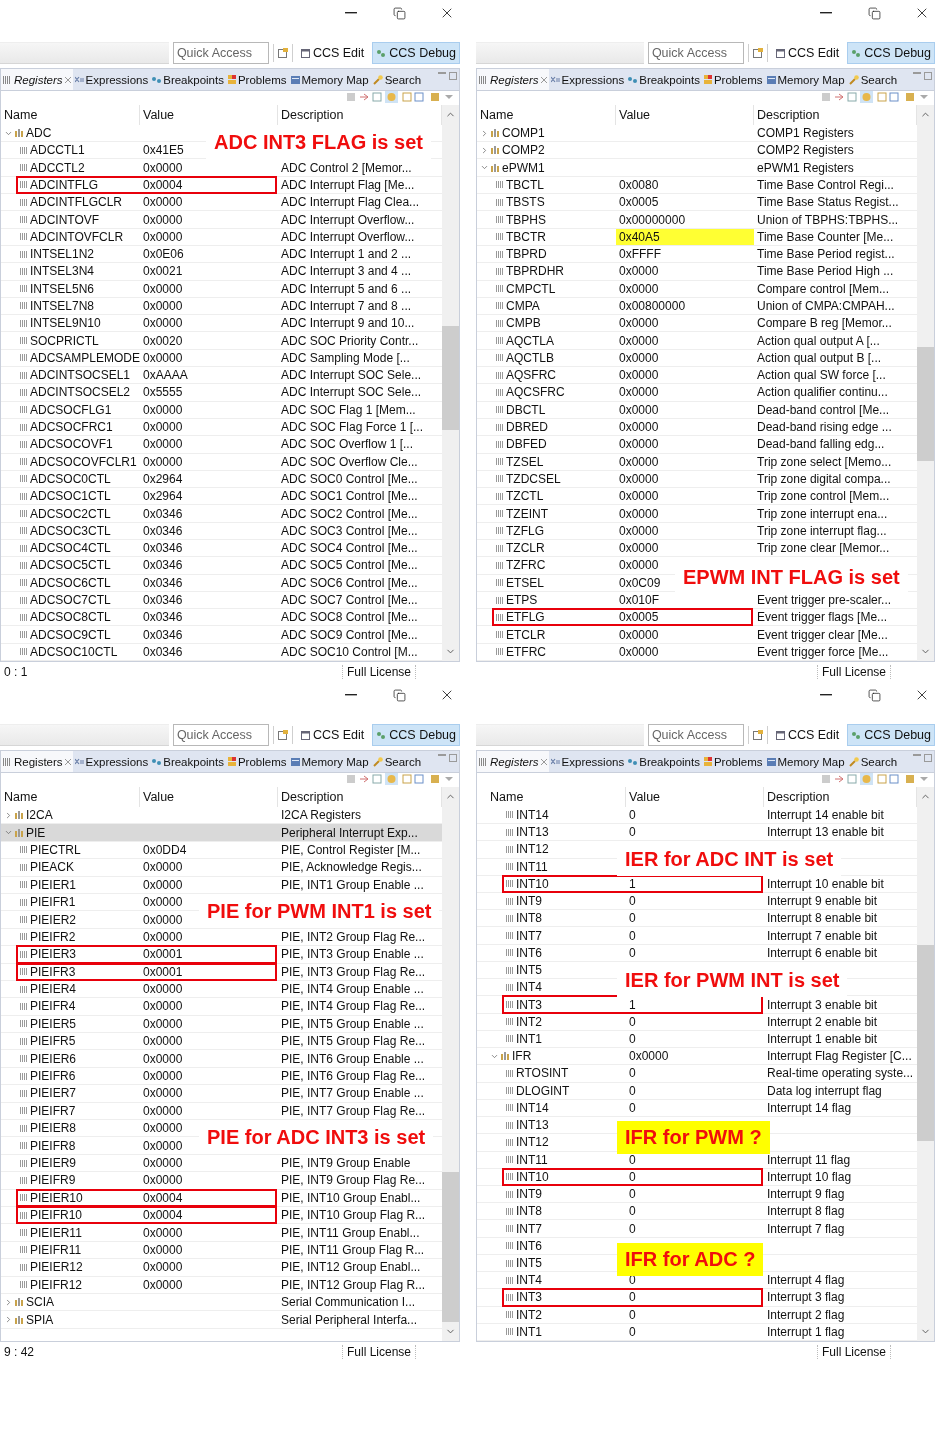  What do you see at coordinates (639, 600) in the screenshot?
I see `register-value: 0x010F` at bounding box center [639, 600].